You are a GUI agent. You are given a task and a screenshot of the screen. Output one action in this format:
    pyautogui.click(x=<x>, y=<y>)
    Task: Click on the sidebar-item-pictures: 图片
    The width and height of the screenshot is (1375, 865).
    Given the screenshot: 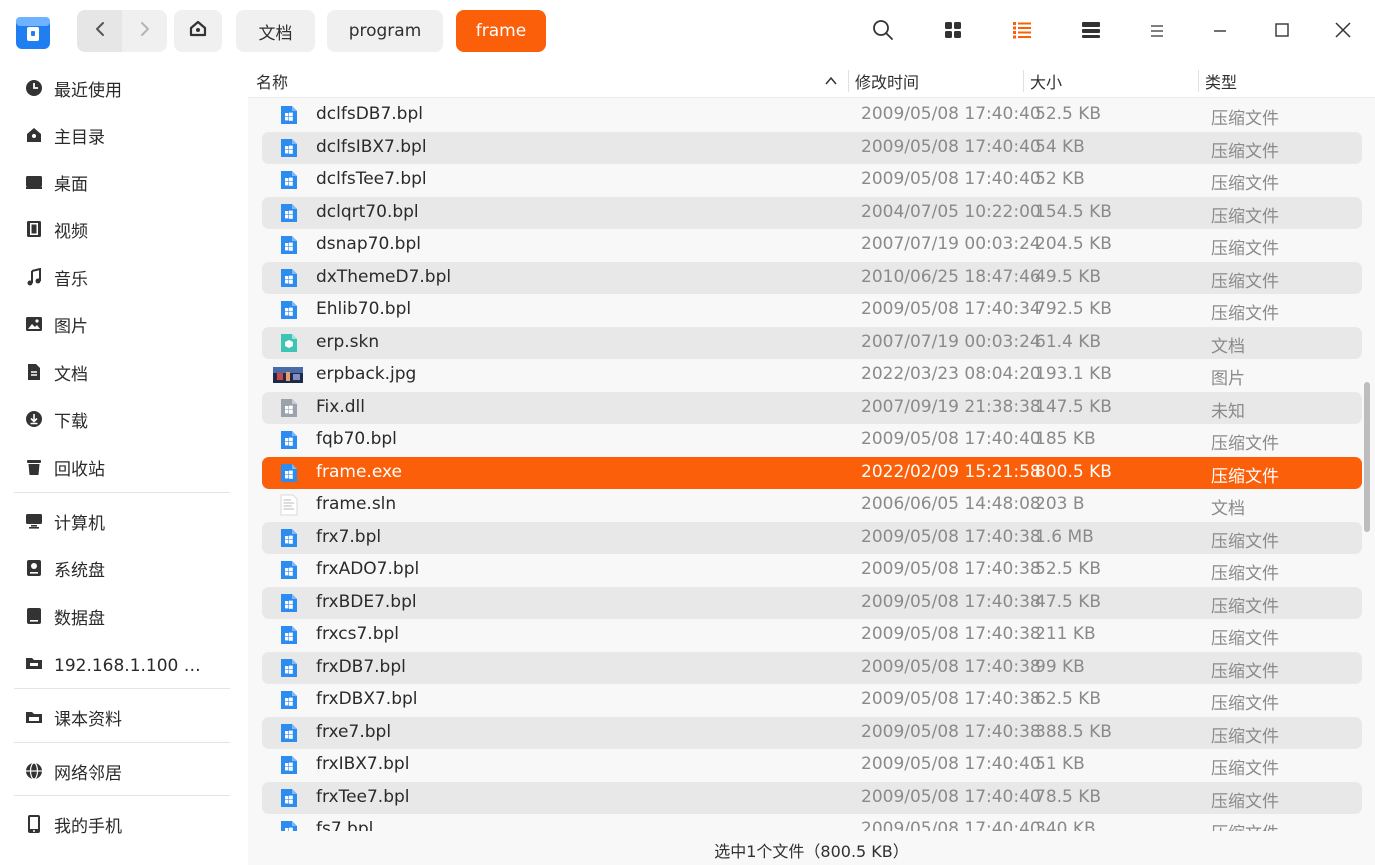 What is the action you would take?
    pyautogui.click(x=125, y=324)
    